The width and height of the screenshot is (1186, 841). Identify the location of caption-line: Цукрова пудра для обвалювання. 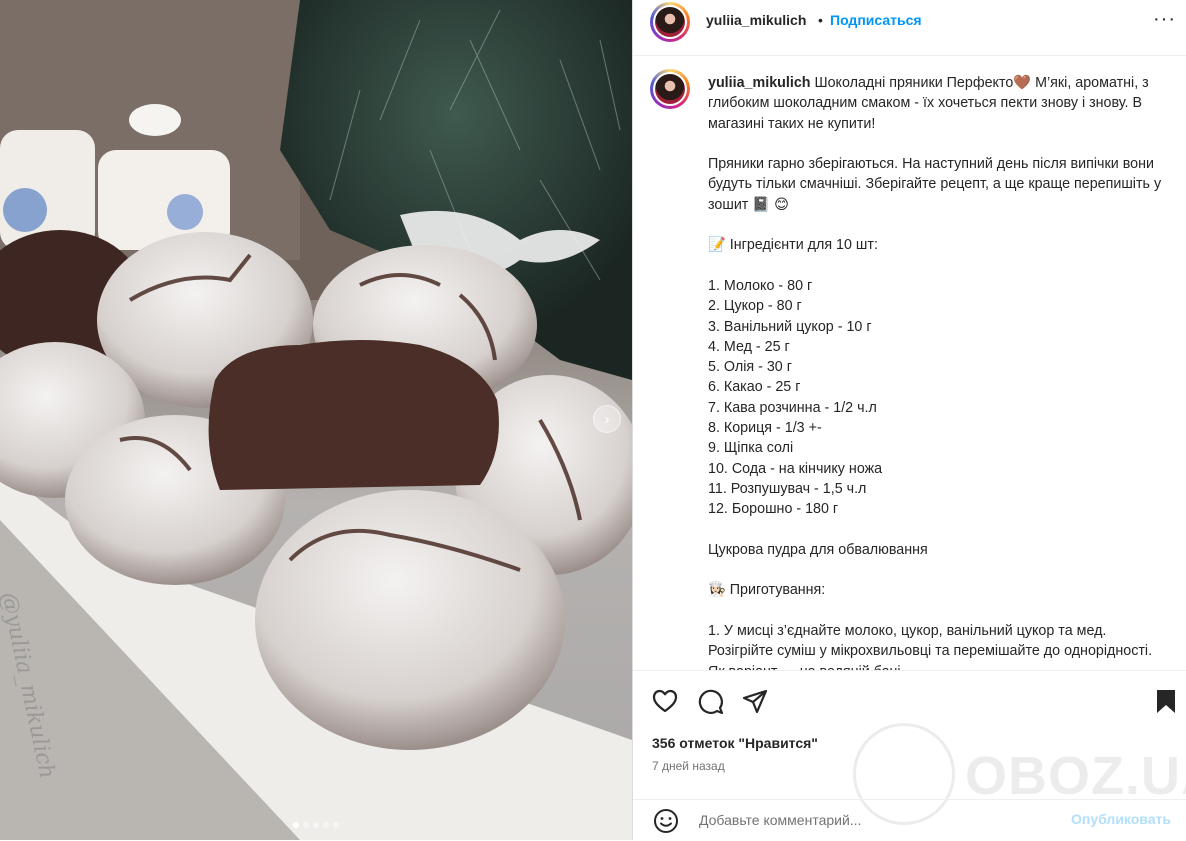
(818, 549).